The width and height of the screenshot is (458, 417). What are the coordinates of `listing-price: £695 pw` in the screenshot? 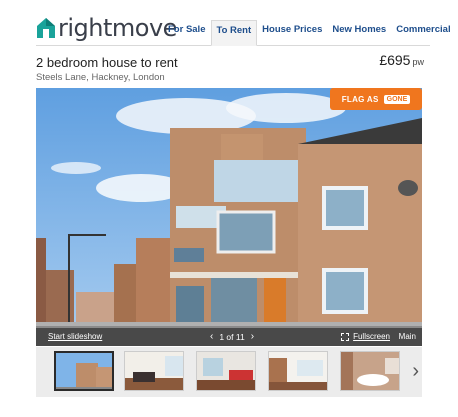 It's located at (401, 60).